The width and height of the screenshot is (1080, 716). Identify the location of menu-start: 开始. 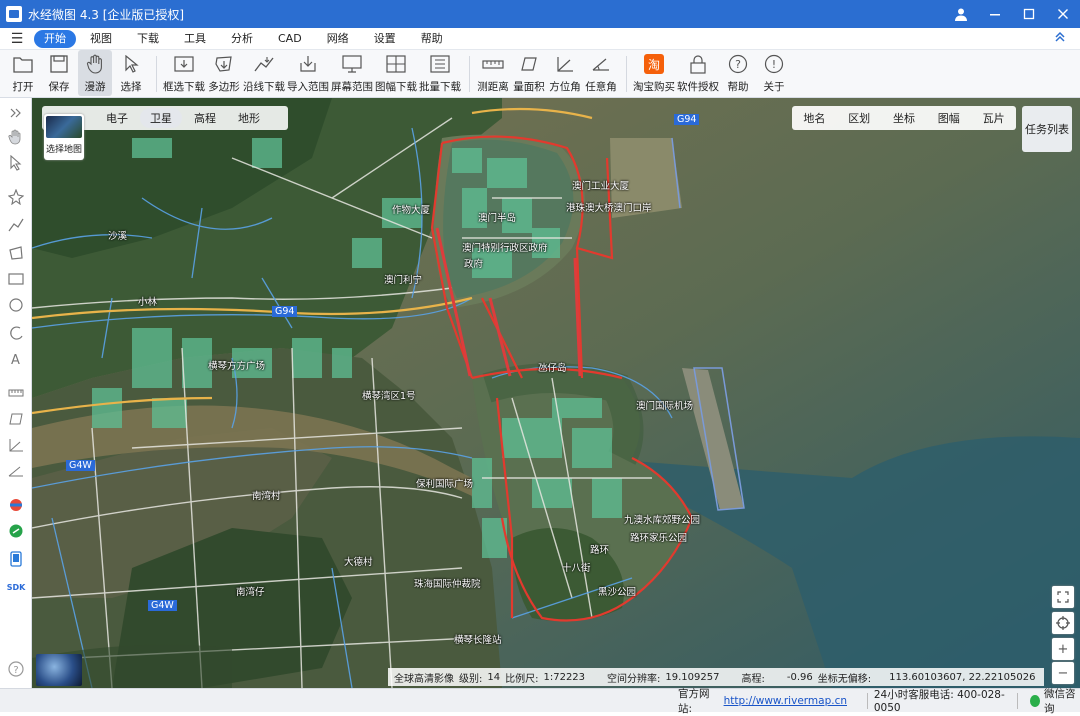
(55, 38).